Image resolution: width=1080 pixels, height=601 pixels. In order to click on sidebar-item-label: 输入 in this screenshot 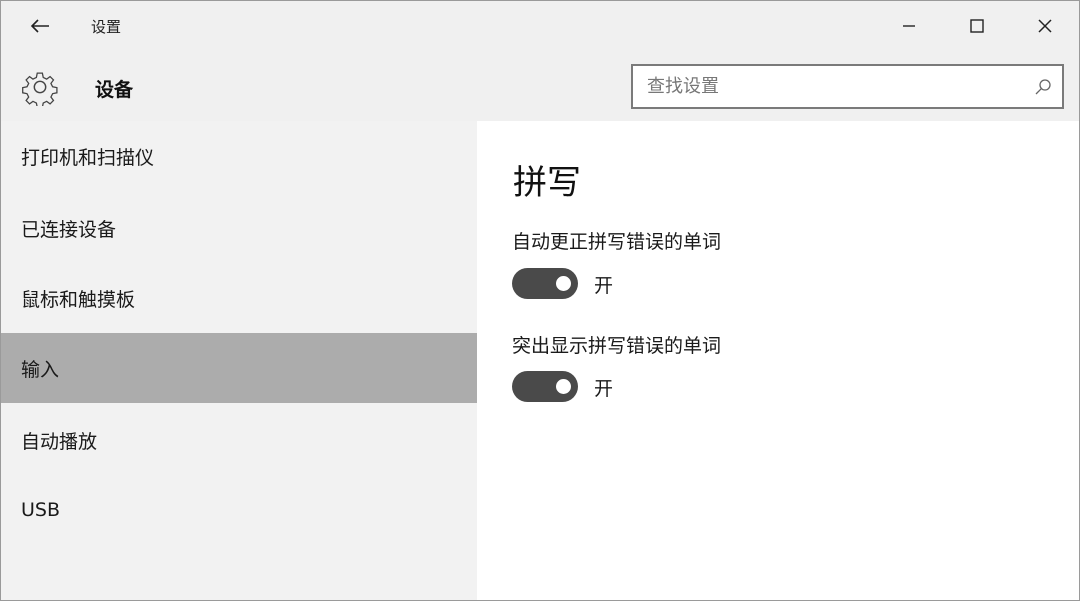, I will do `click(40, 369)`.